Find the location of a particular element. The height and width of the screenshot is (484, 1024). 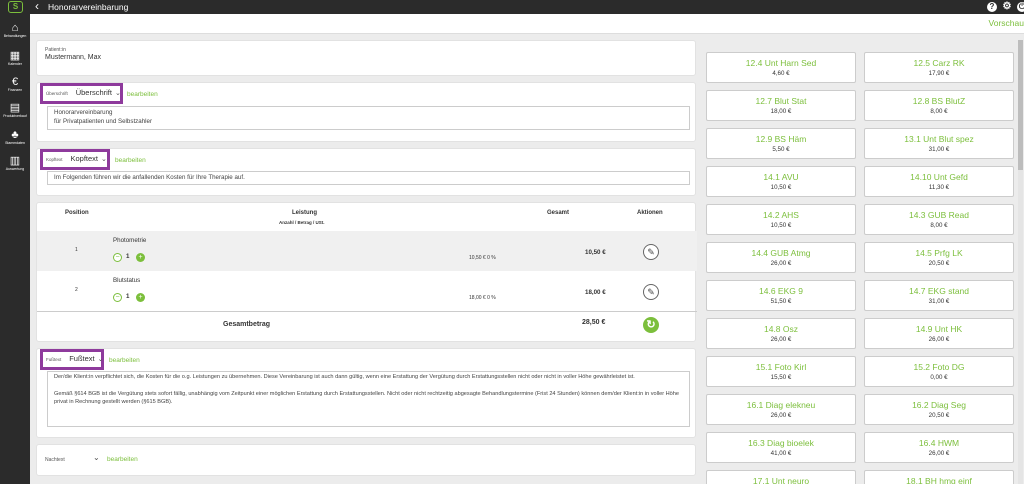

service-tile: 14.7 EKG stand 31,00 € is located at coordinates (939, 295).